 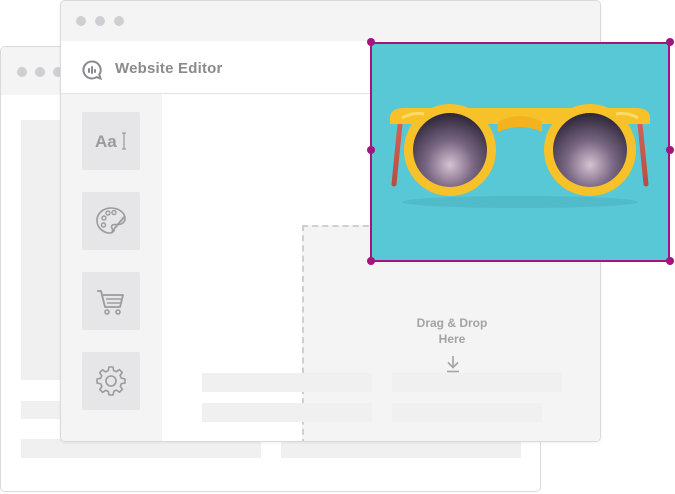 I want to click on resize-handle-bottom-right, so click(x=670, y=261).